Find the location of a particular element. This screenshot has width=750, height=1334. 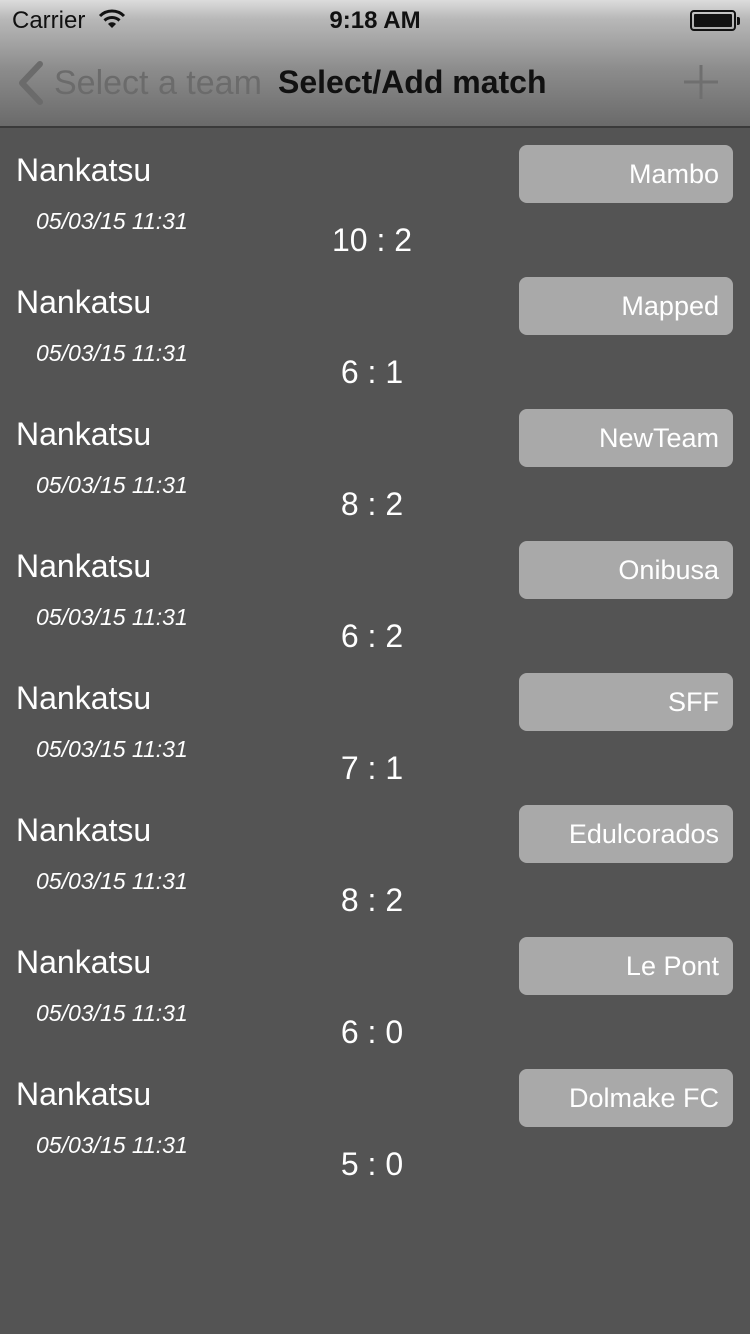

back-button: Select a team is located at coordinates (158, 83).